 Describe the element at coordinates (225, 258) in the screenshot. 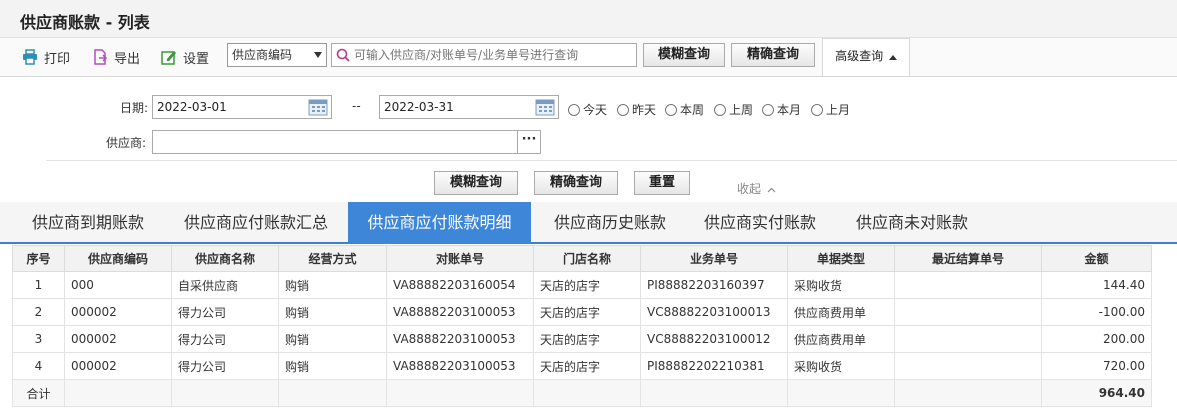

I see `column-header: 供应商名称` at that location.